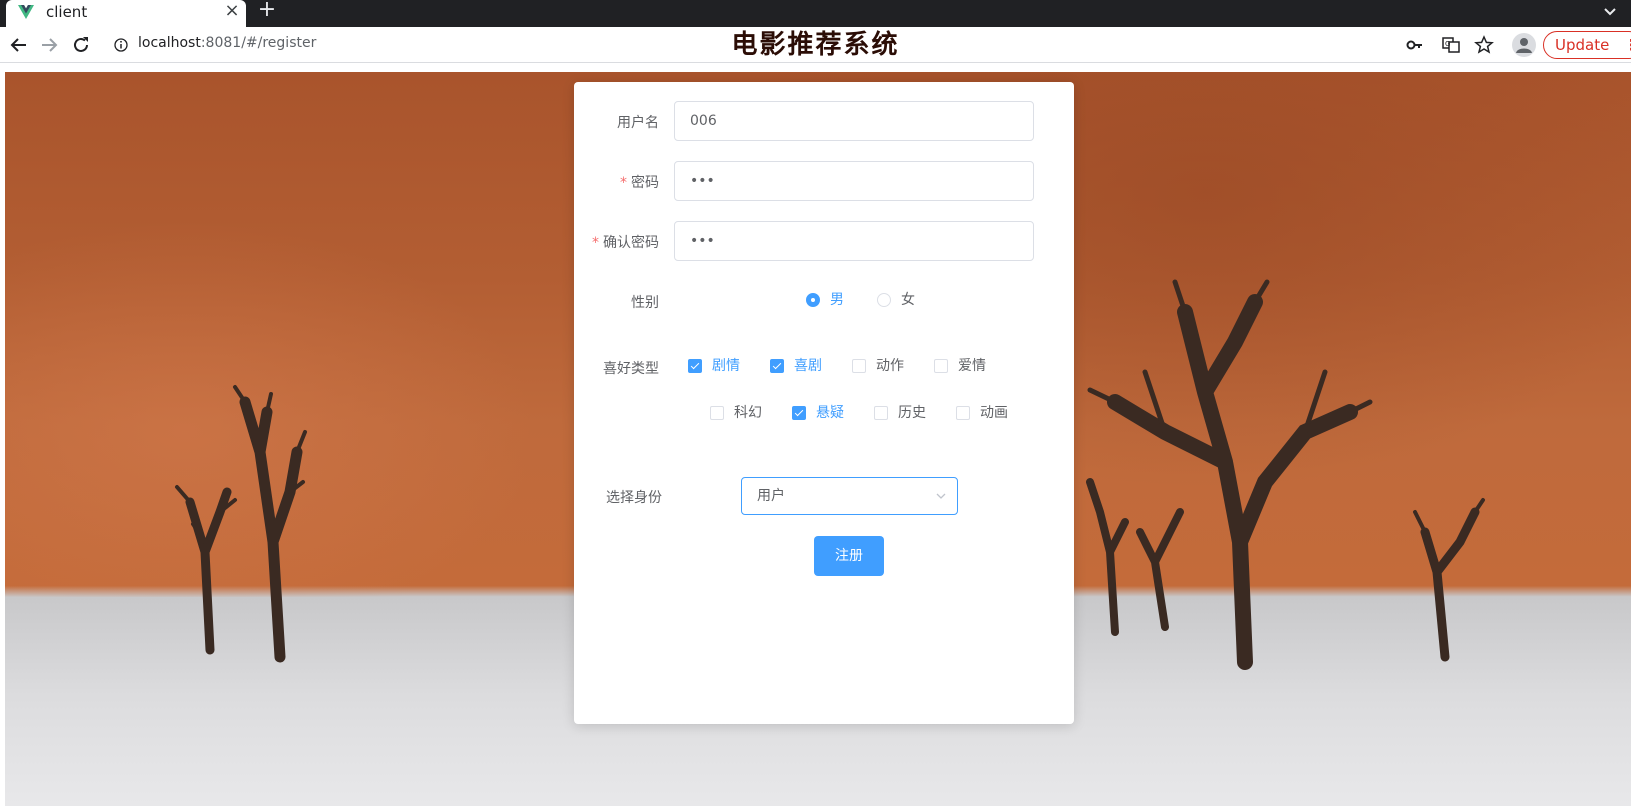 This screenshot has width=1631, height=806. I want to click on page-title: 电影推荐系统, so click(815, 45).